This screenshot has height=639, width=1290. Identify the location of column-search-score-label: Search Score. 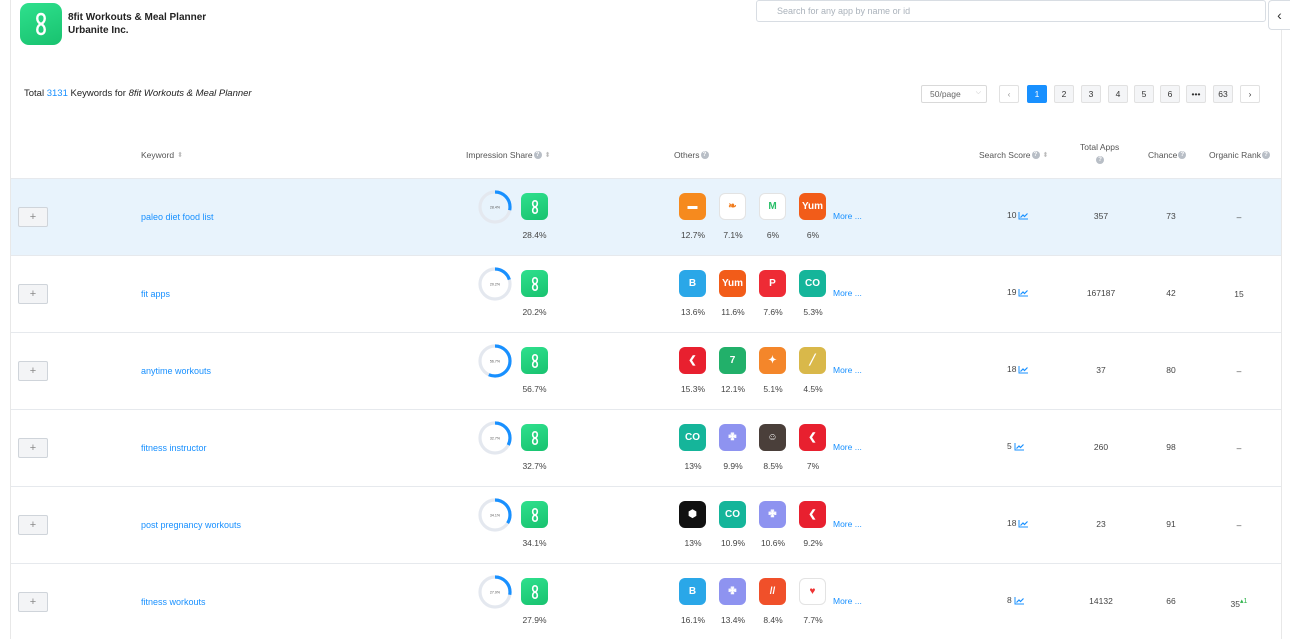
(1005, 155).